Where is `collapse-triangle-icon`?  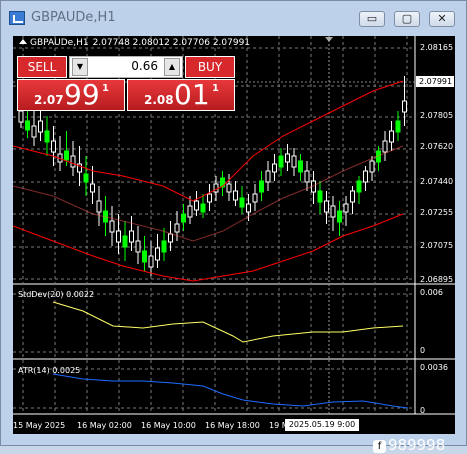
collapse-triangle-icon is located at coordinates (23, 41).